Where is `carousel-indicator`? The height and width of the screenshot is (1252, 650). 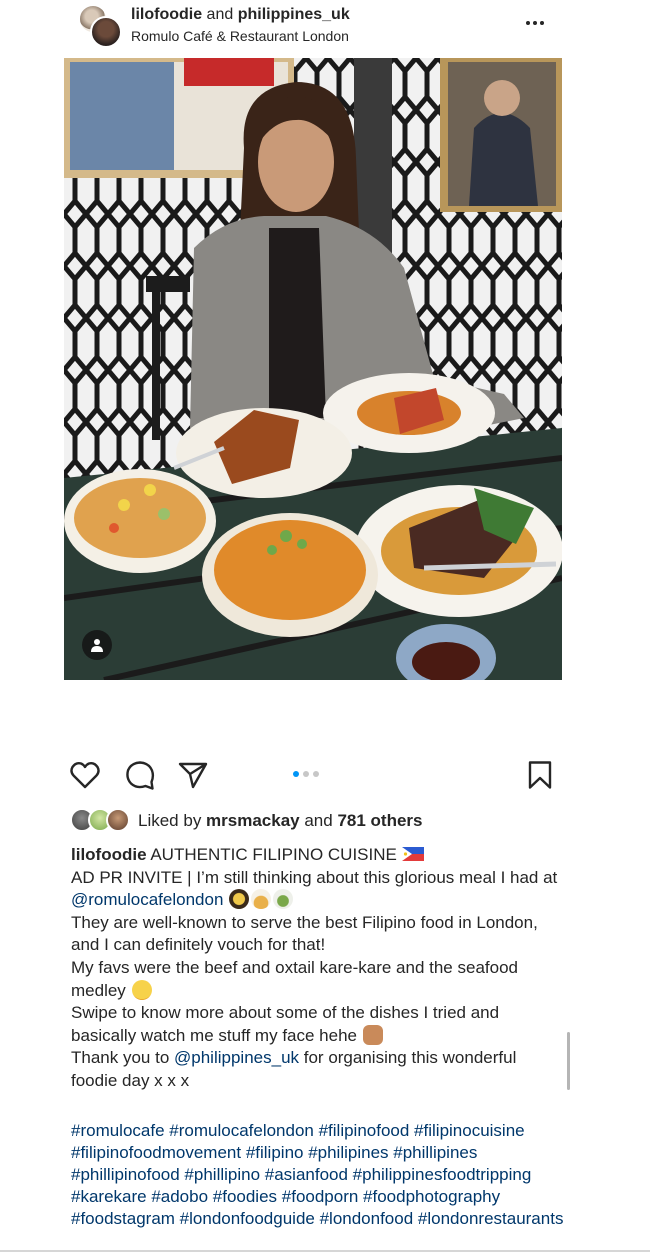 carousel-indicator is located at coordinates (306, 774).